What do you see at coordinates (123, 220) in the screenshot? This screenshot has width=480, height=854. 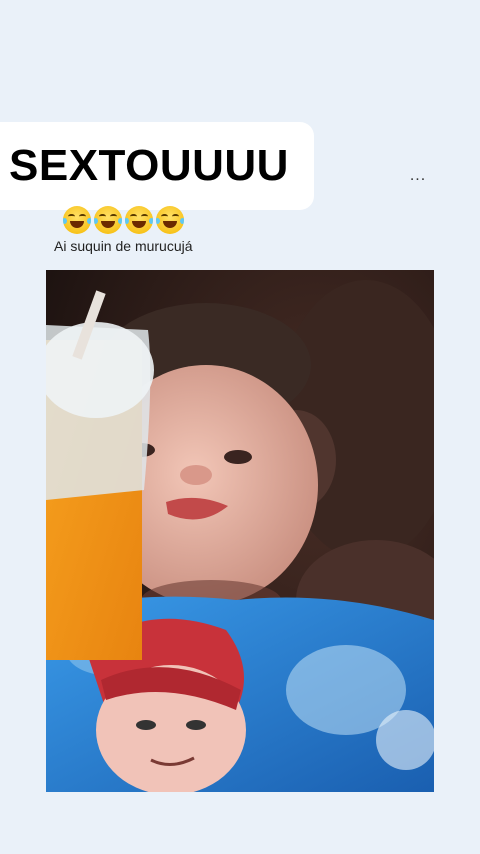 I see `emoji-row` at bounding box center [123, 220].